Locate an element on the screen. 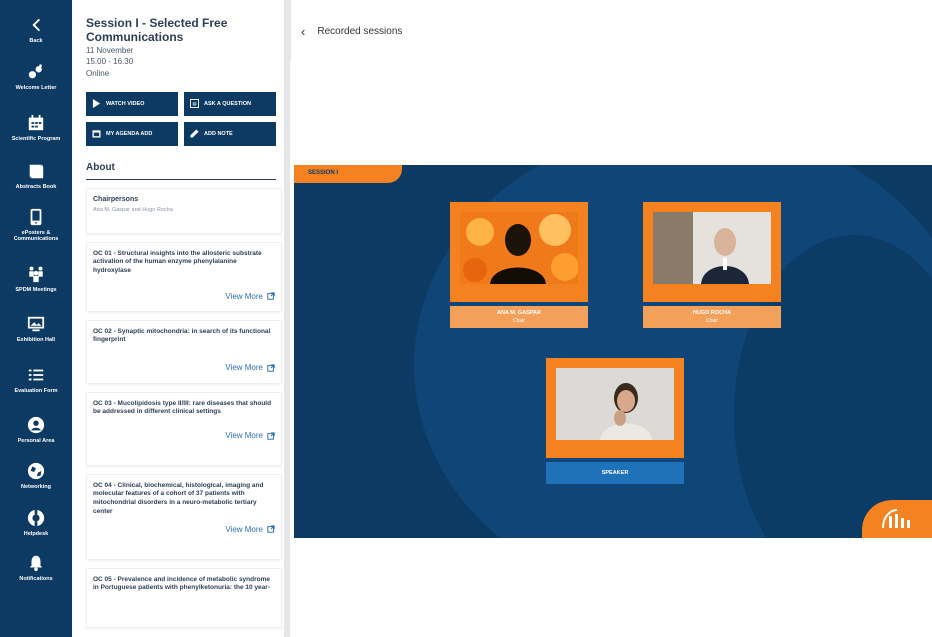 The height and width of the screenshot is (637, 932). nav-label: Abstracts Book is located at coordinates (36, 186).